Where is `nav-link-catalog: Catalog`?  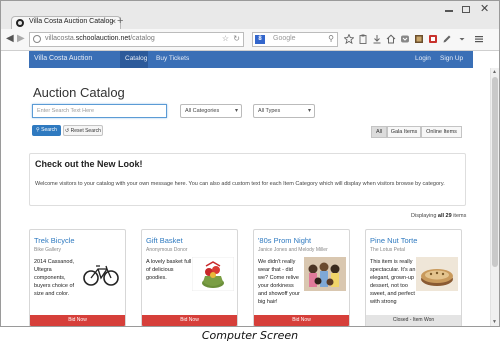 nav-link-catalog: Catalog is located at coordinates (136, 58).